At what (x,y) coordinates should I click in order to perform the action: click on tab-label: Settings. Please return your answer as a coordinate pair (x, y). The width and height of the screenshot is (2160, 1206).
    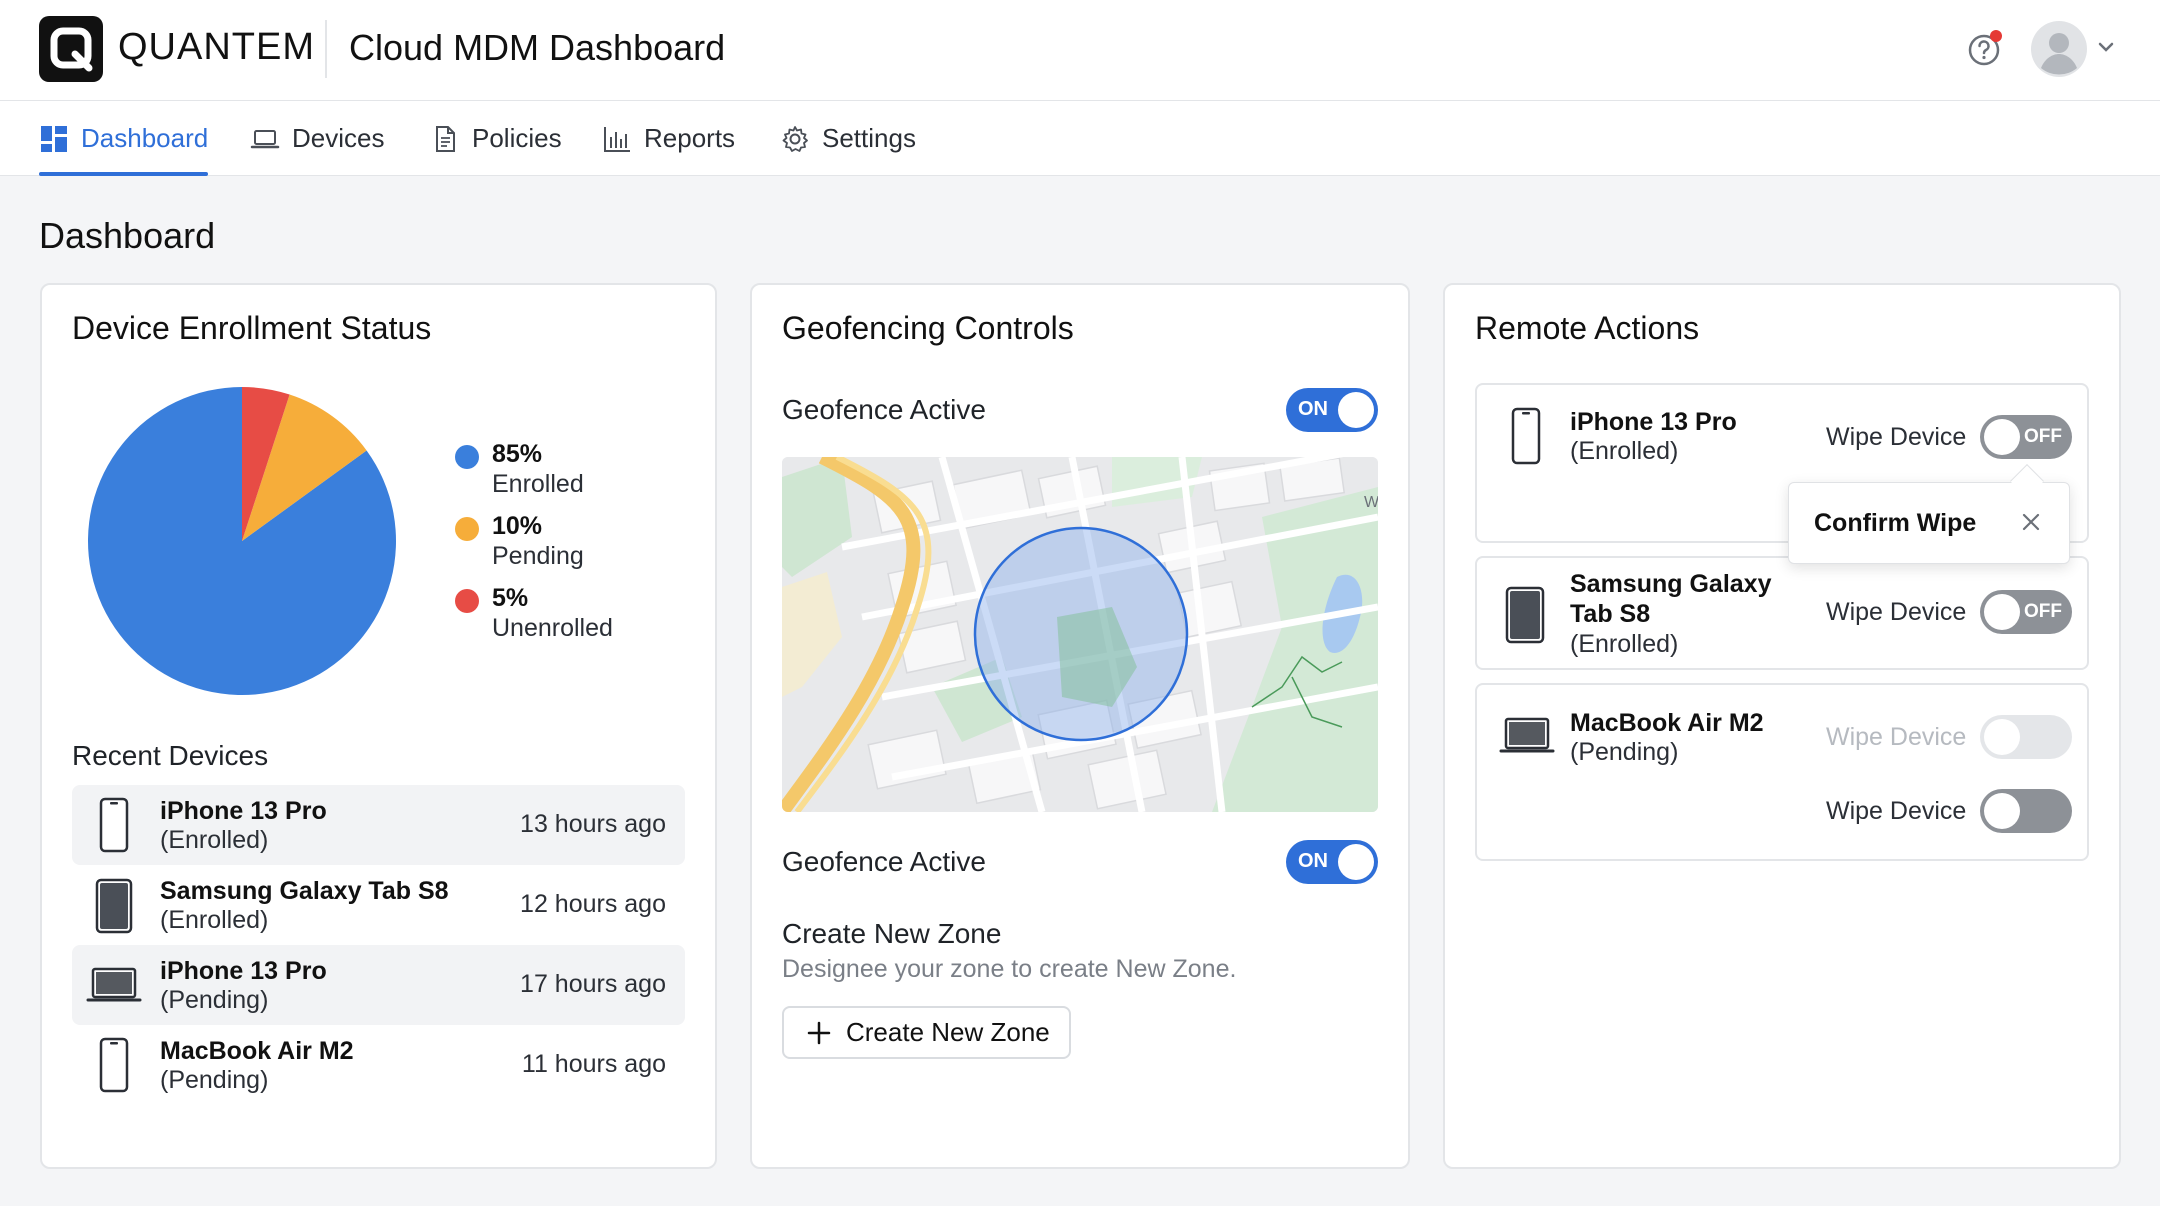
    Looking at the image, I should click on (869, 138).